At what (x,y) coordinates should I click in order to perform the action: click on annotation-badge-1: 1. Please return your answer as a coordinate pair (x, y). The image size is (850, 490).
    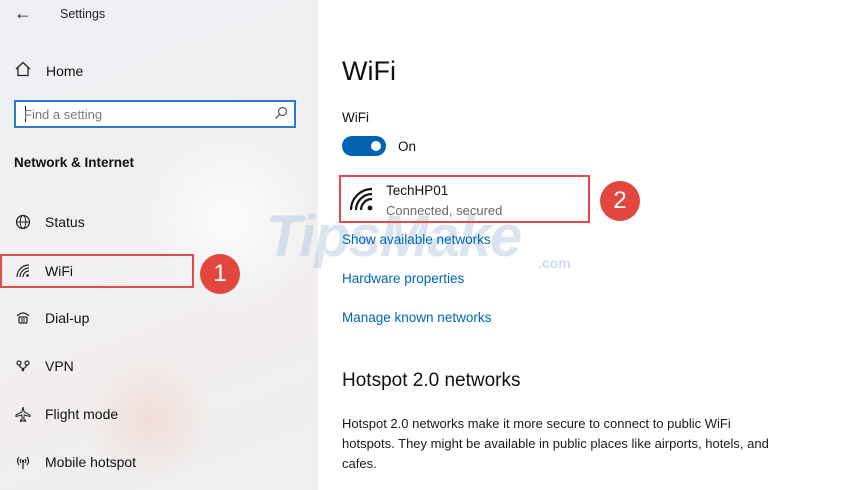
    Looking at the image, I should click on (220, 274).